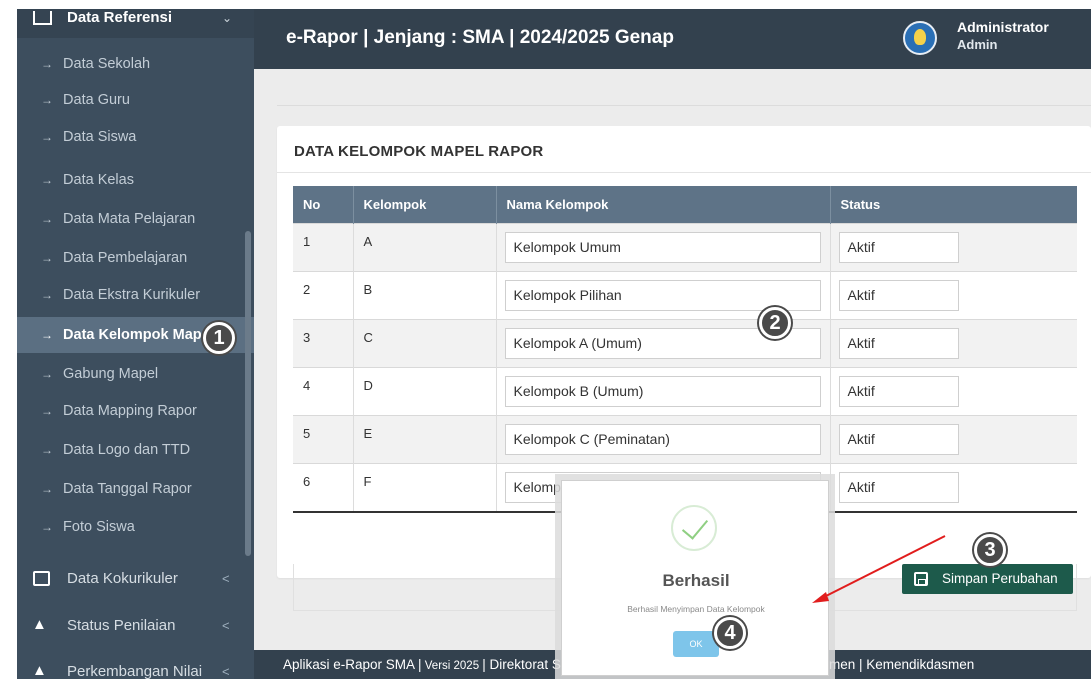  Describe the element at coordinates (820, 597) in the screenshot. I see `arrow-head` at that location.